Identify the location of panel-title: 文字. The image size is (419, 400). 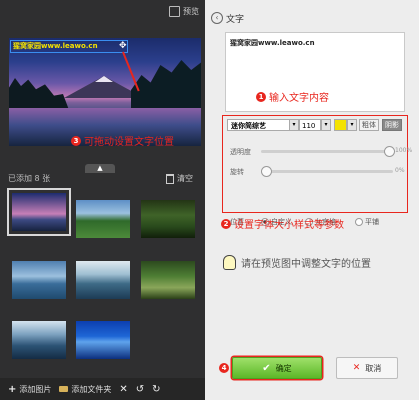
(235, 20).